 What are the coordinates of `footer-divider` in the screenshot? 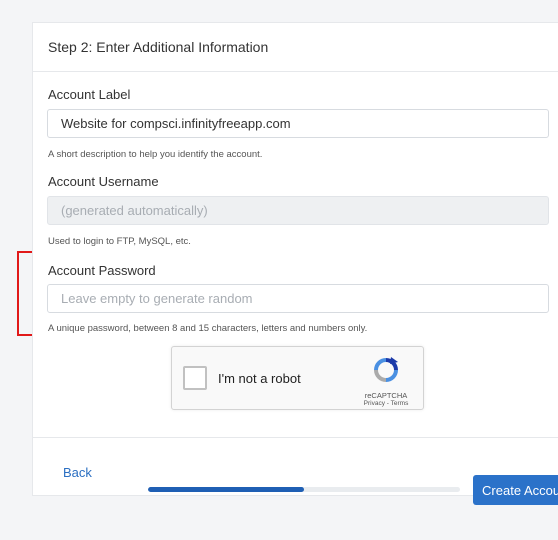 It's located at (295, 437).